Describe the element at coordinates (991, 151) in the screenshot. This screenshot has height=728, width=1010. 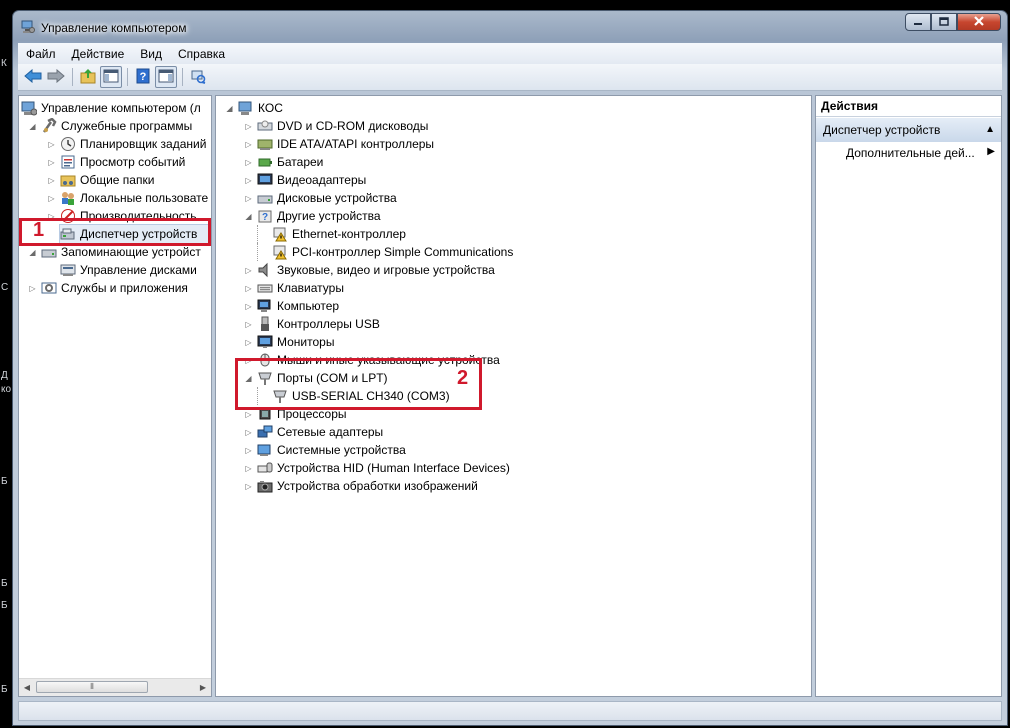
I see `submenu-arrow-icon: ▶` at that location.